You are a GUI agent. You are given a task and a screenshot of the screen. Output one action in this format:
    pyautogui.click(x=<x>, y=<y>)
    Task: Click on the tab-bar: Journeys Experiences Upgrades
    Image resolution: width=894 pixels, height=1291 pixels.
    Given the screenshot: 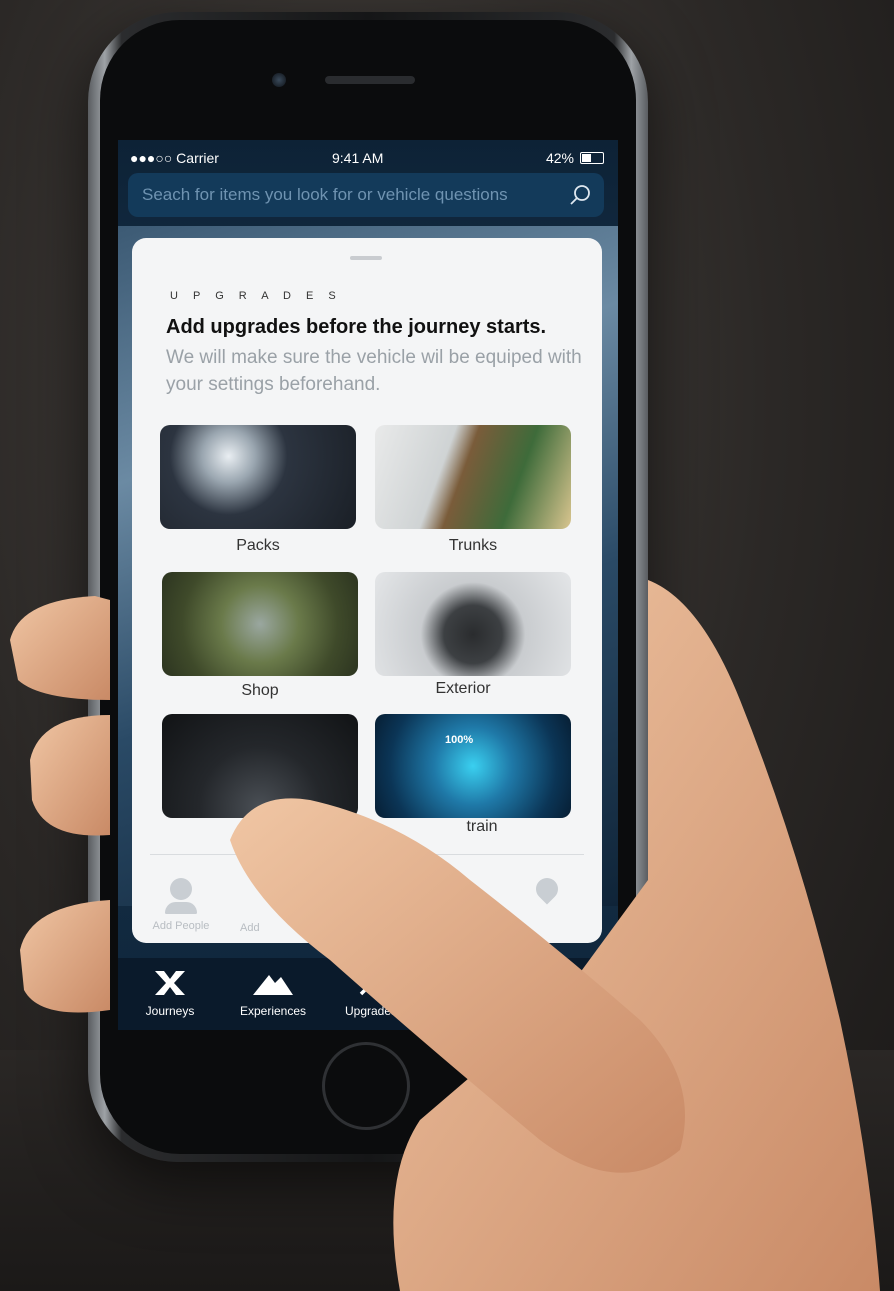 What is the action you would take?
    pyautogui.click(x=368, y=994)
    